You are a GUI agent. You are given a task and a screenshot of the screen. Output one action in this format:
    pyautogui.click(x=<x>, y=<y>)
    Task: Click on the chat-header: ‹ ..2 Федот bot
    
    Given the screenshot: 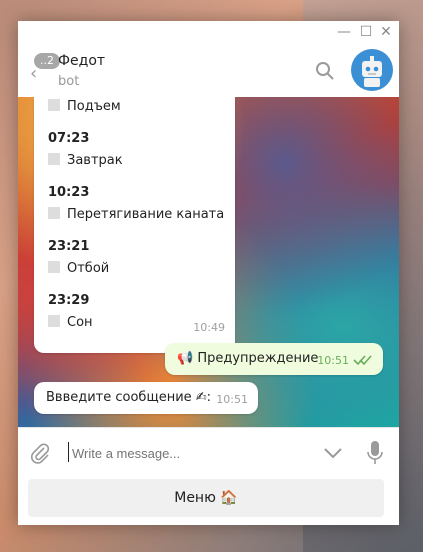 What is the action you would take?
    pyautogui.click(x=208, y=70)
    